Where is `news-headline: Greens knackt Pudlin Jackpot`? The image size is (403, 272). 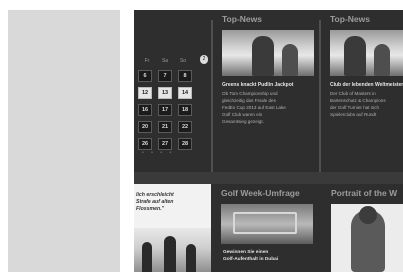 news-headline: Greens knackt Pudlin Jackpot is located at coordinates (268, 85).